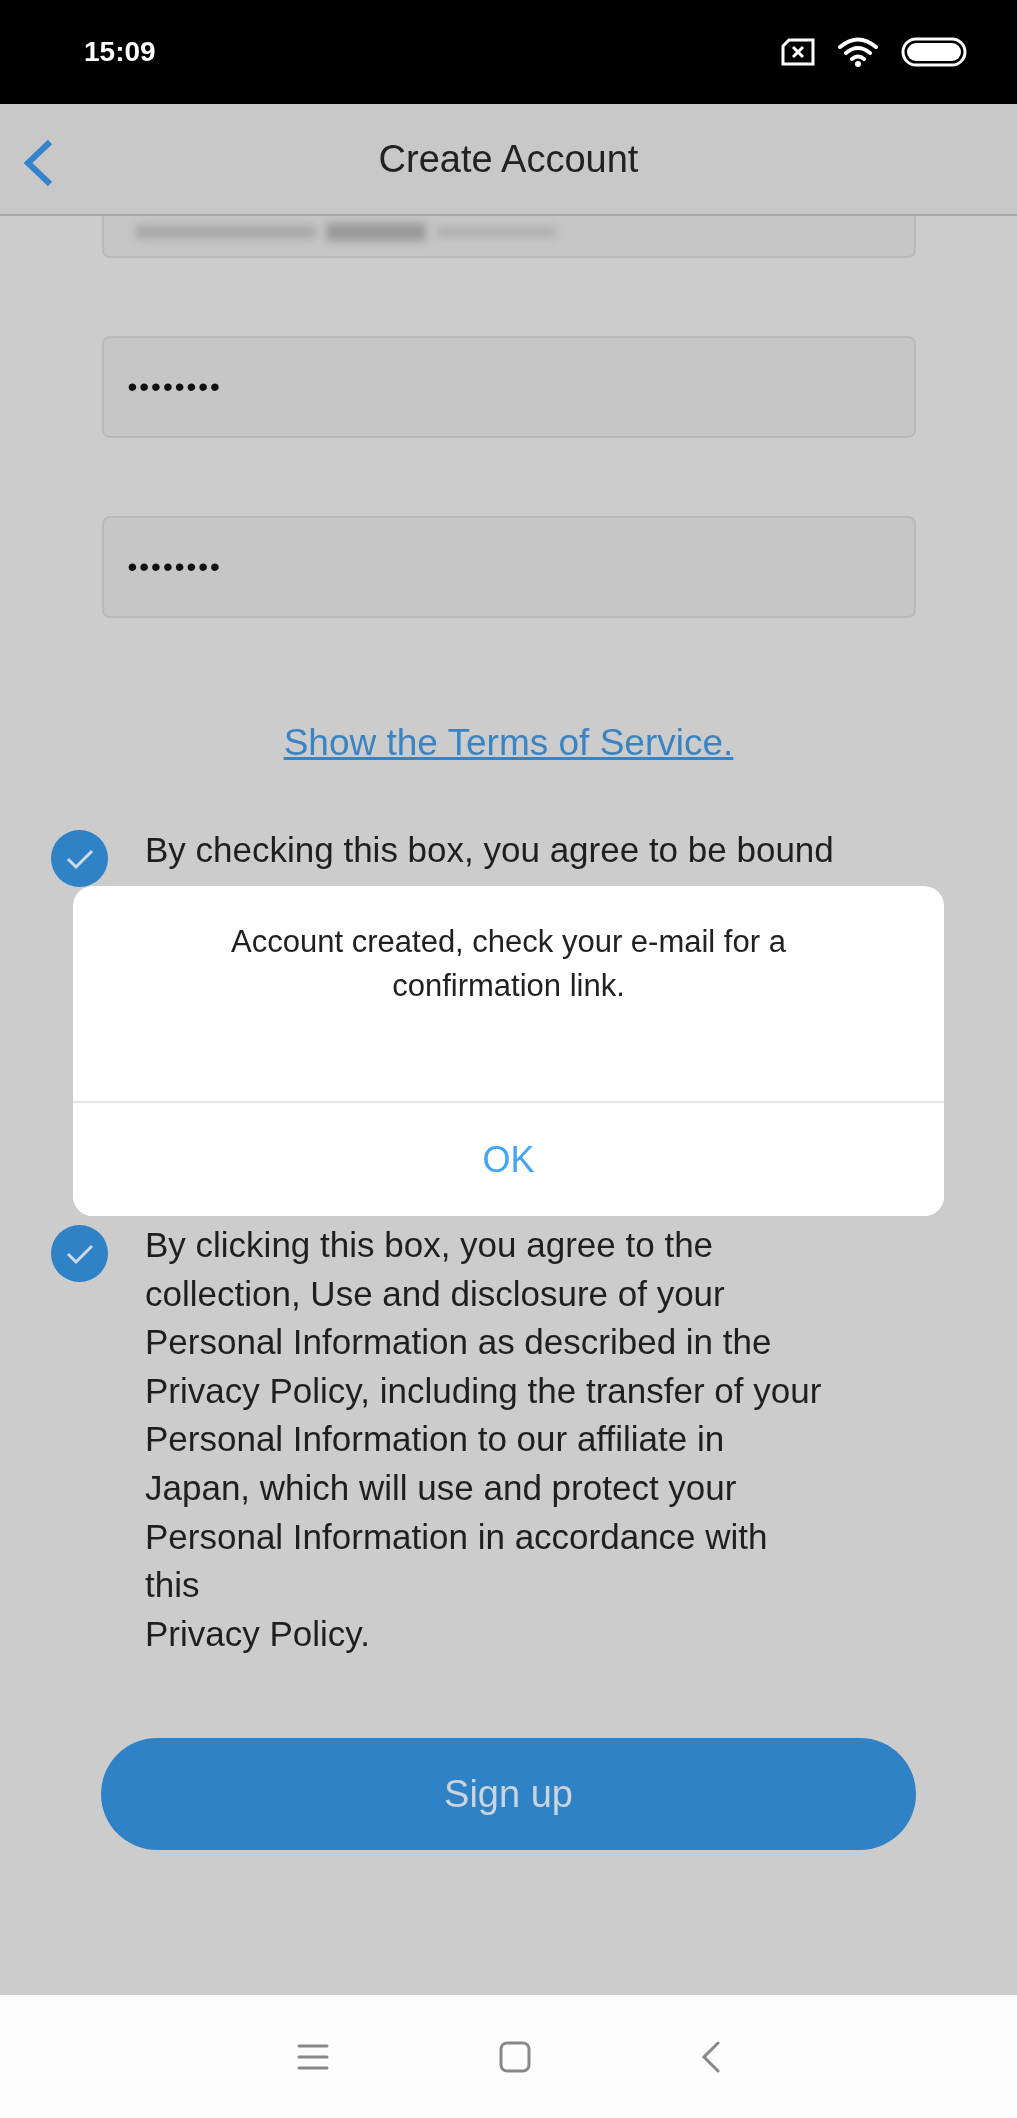  What do you see at coordinates (514, 2056) in the screenshot?
I see `home-icon` at bounding box center [514, 2056].